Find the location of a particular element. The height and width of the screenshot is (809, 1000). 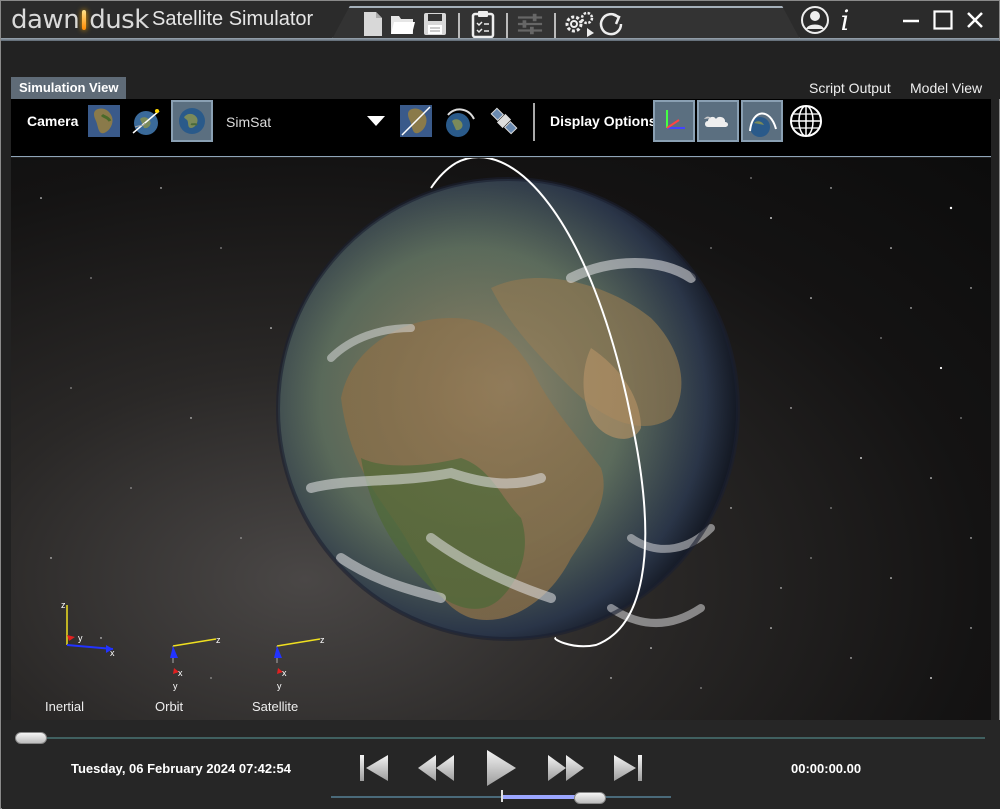

logo-spark-icon is located at coordinates (84, 19).